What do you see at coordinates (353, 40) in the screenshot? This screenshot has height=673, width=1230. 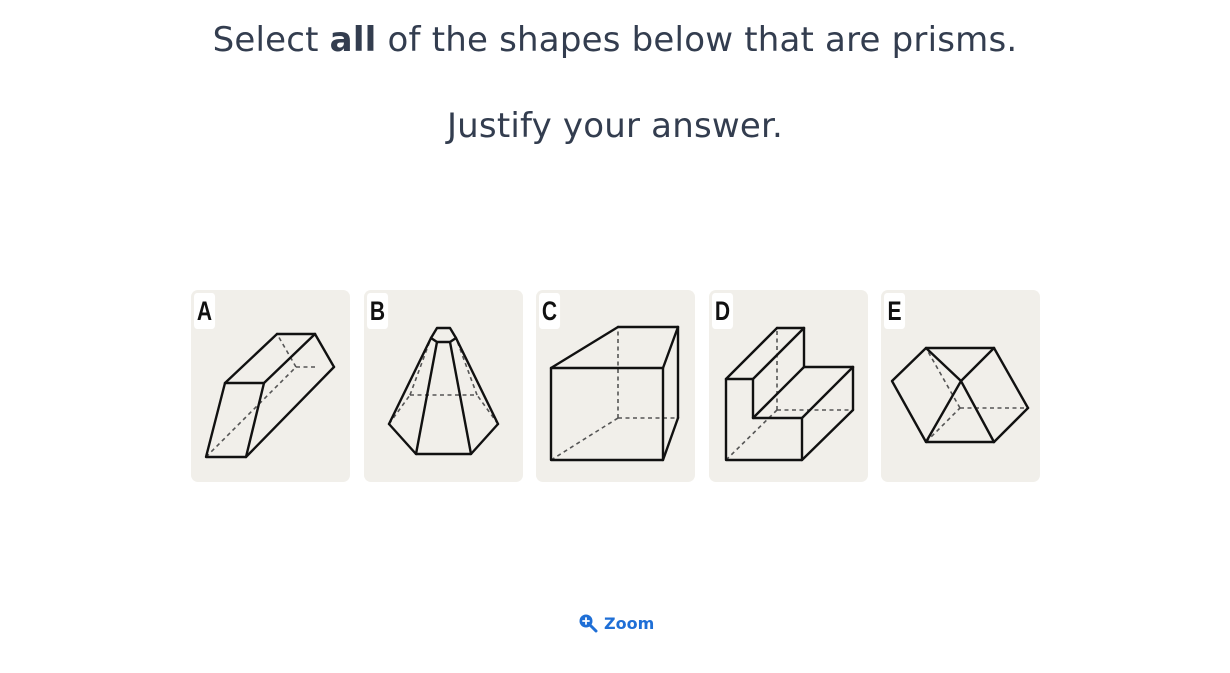 I see `prompt-emphasis: all` at bounding box center [353, 40].